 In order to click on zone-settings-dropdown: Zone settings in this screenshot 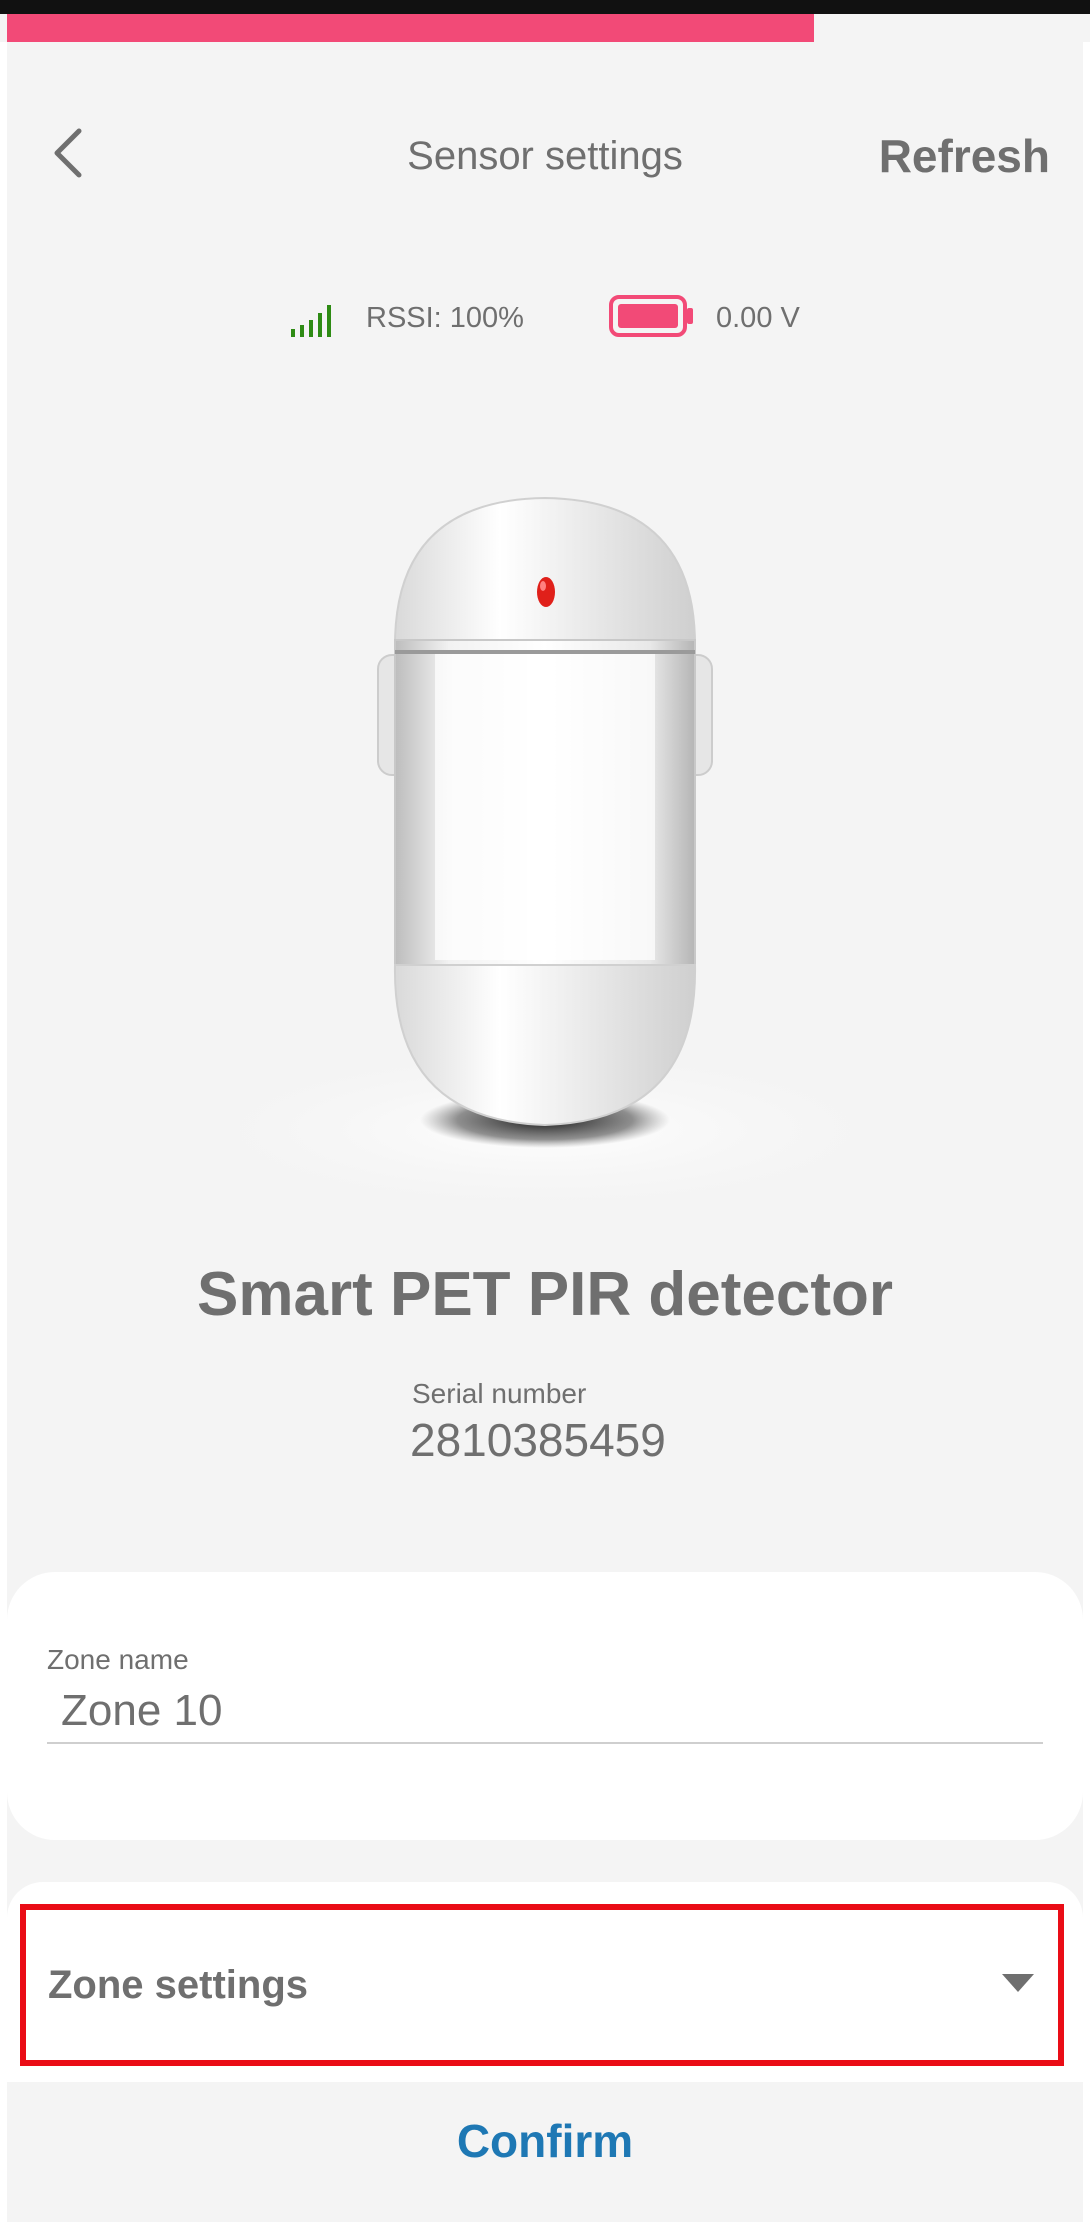, I will do `click(542, 1985)`.